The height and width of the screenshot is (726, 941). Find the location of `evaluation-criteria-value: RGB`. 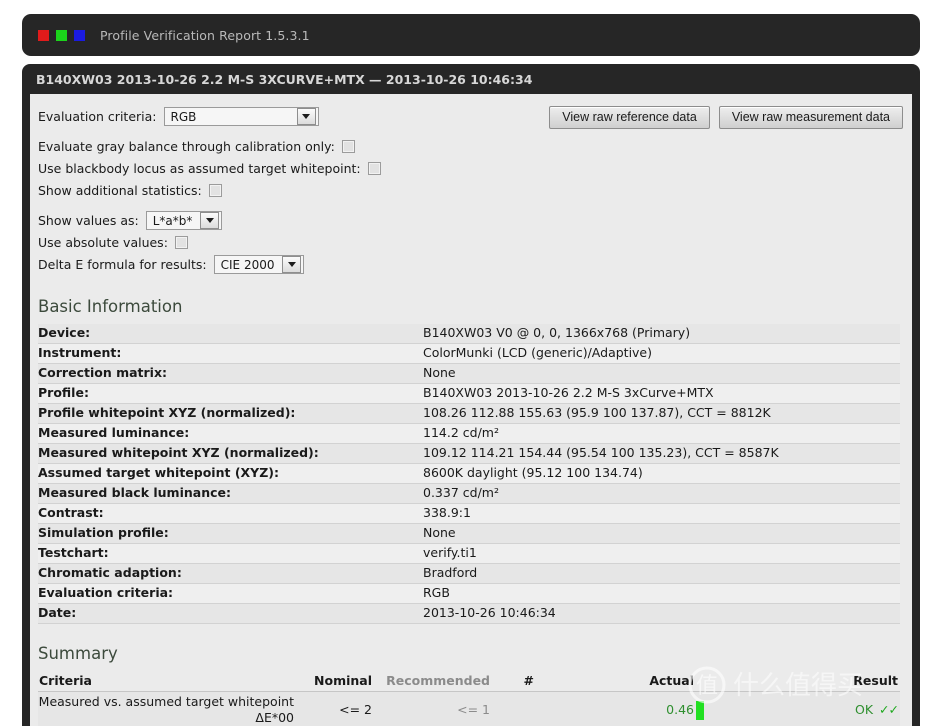

evaluation-criteria-value: RGB is located at coordinates (183, 116).